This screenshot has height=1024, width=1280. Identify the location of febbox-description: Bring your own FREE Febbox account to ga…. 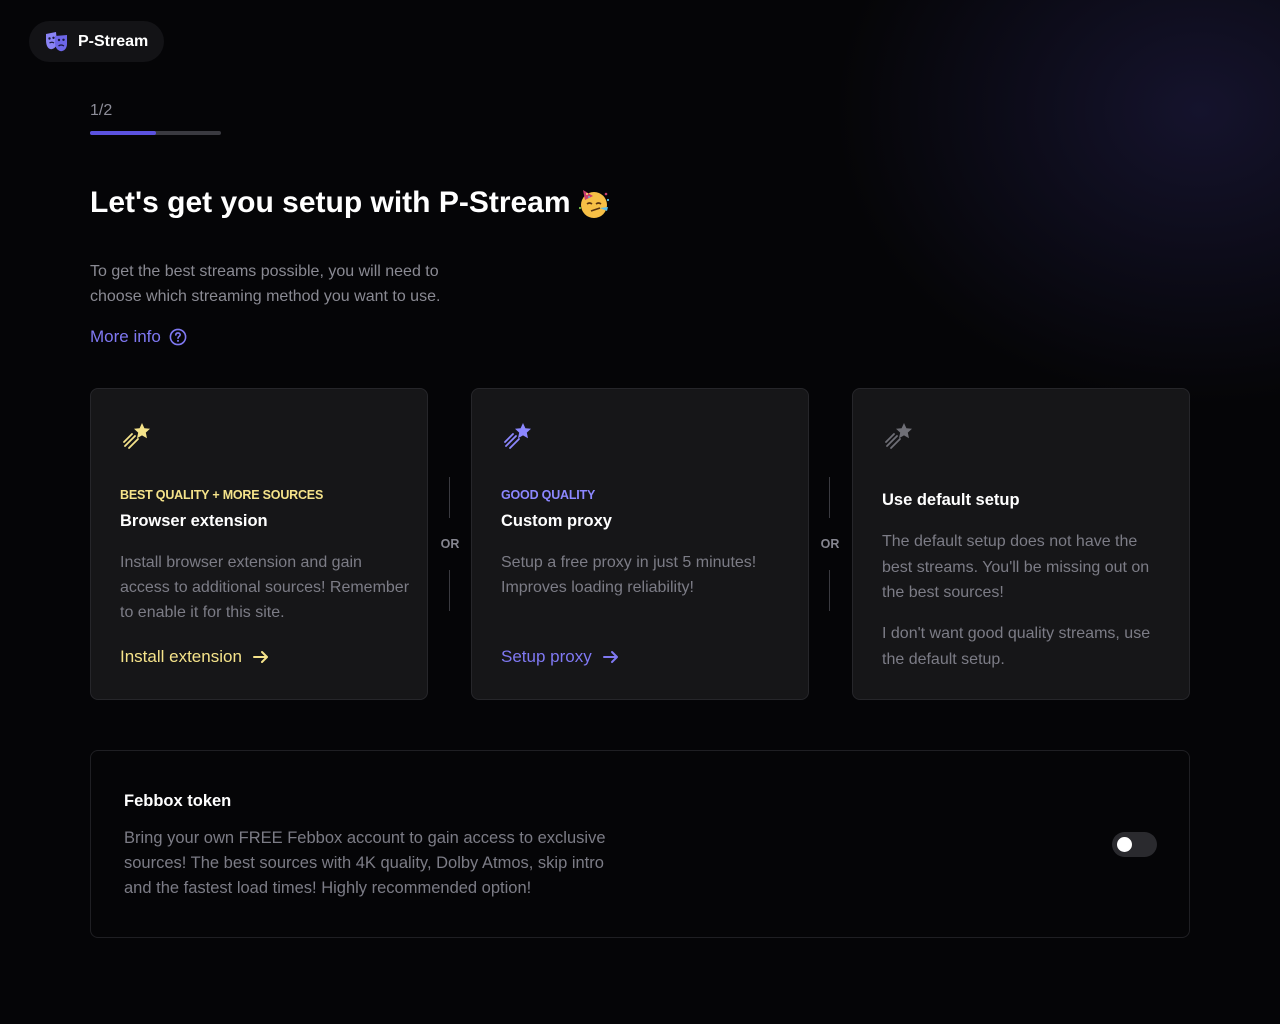
(365, 863).